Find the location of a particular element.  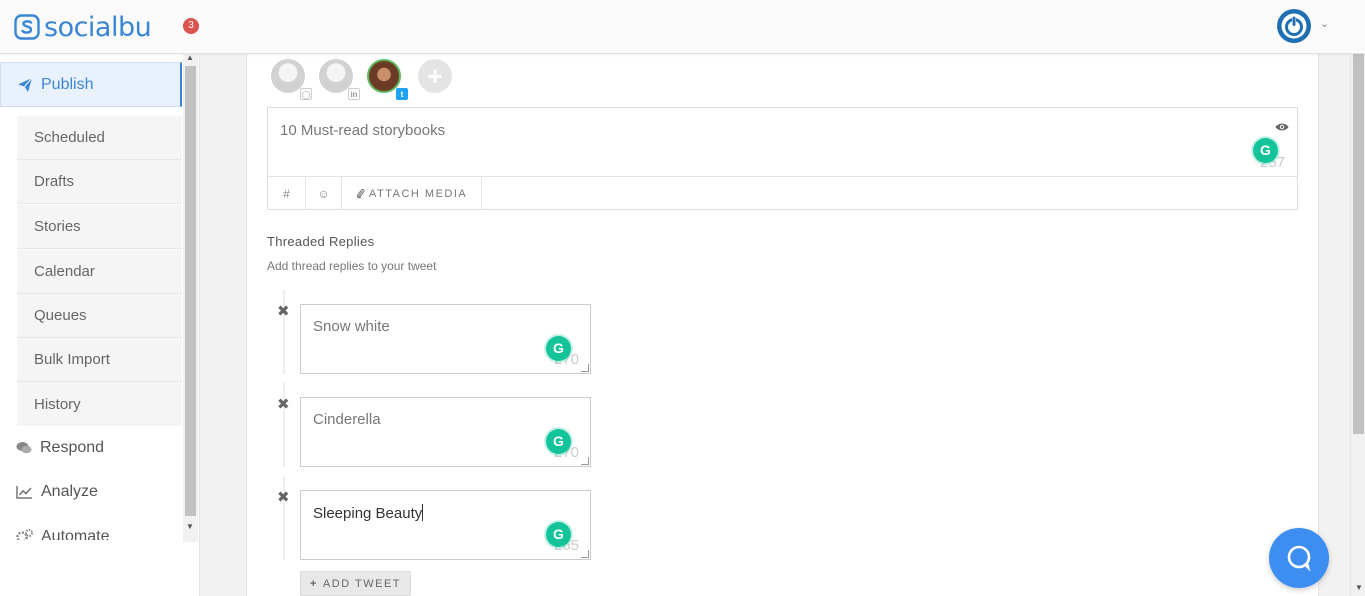

sidebar-scrollbar: ▲ ▼ is located at coordinates (190, 297).